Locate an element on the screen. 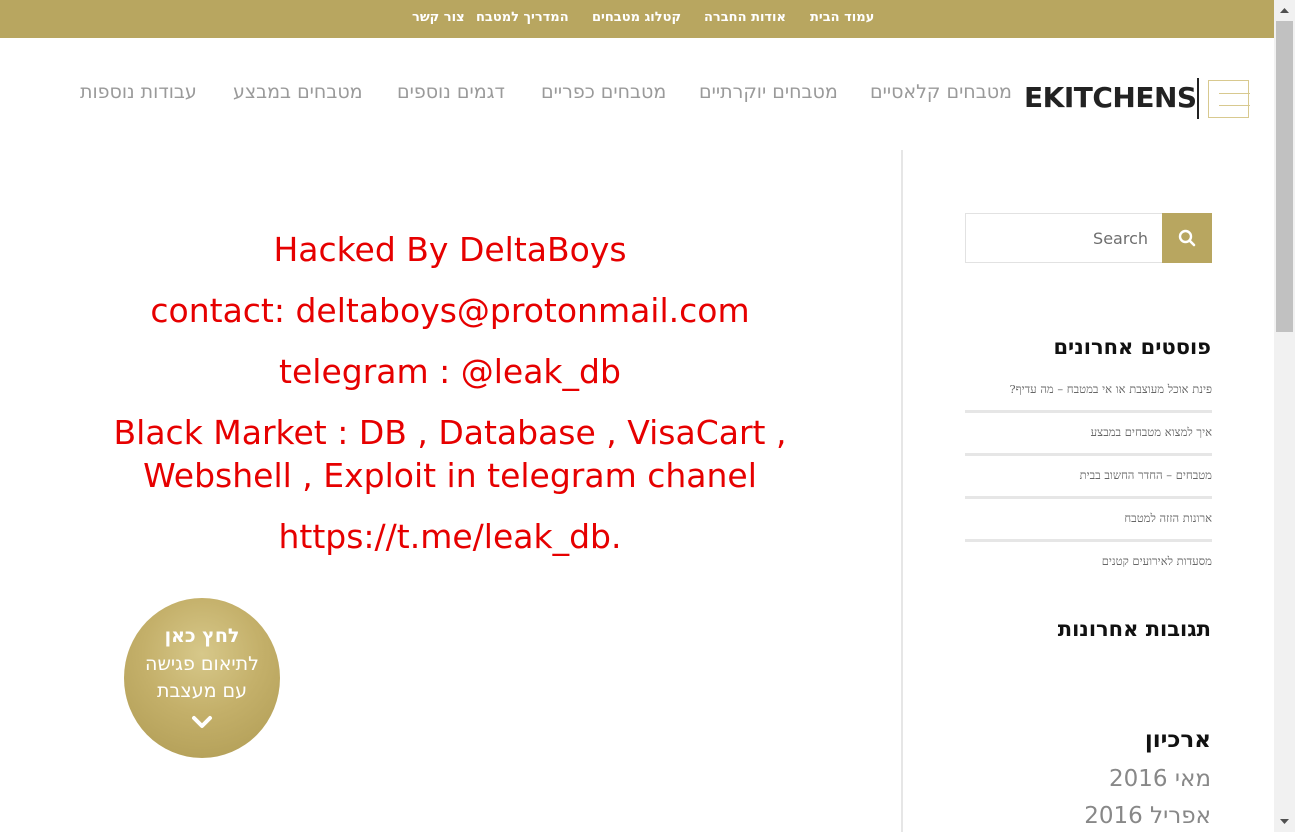  sidebar-divider is located at coordinates (902, 491).